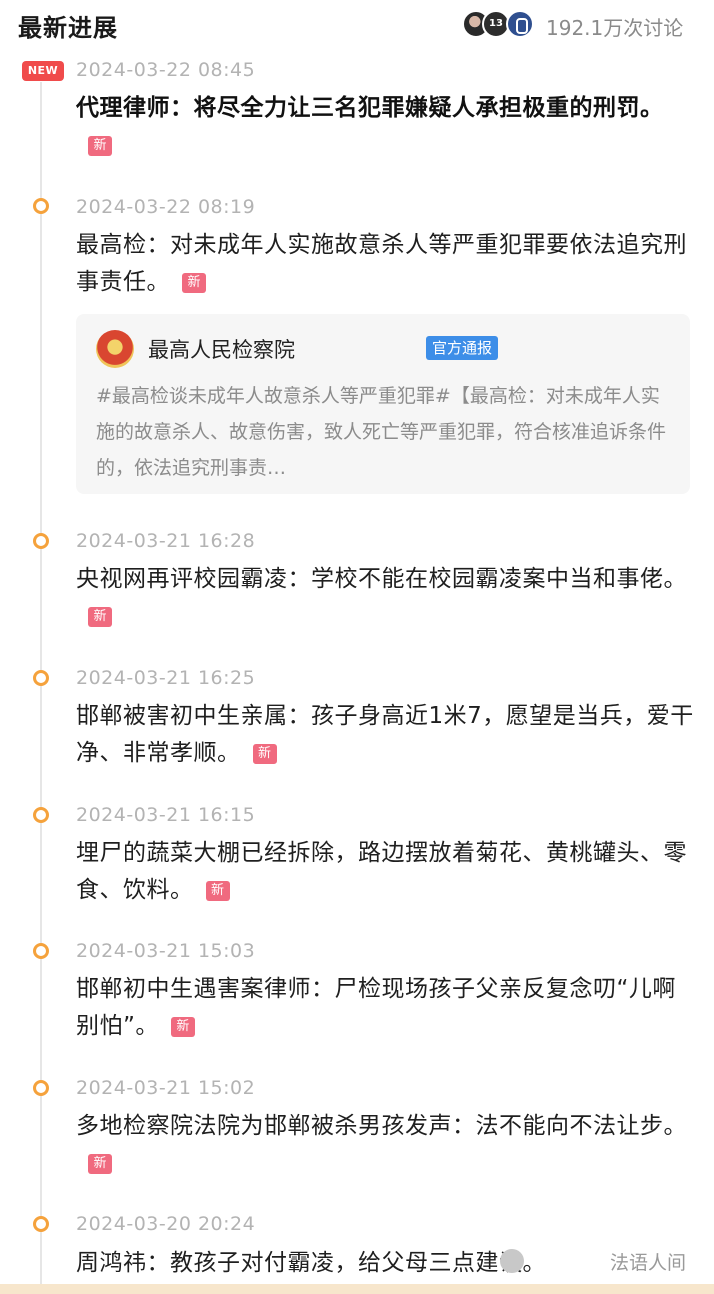 The width and height of the screenshot is (714, 1294). Describe the element at coordinates (376, 1007) in the screenshot. I see `entry-headline-text: 邯郸初中生遇害案律师：尸检现场孩子父亲反复念叨“儿啊别怕”。` at that location.